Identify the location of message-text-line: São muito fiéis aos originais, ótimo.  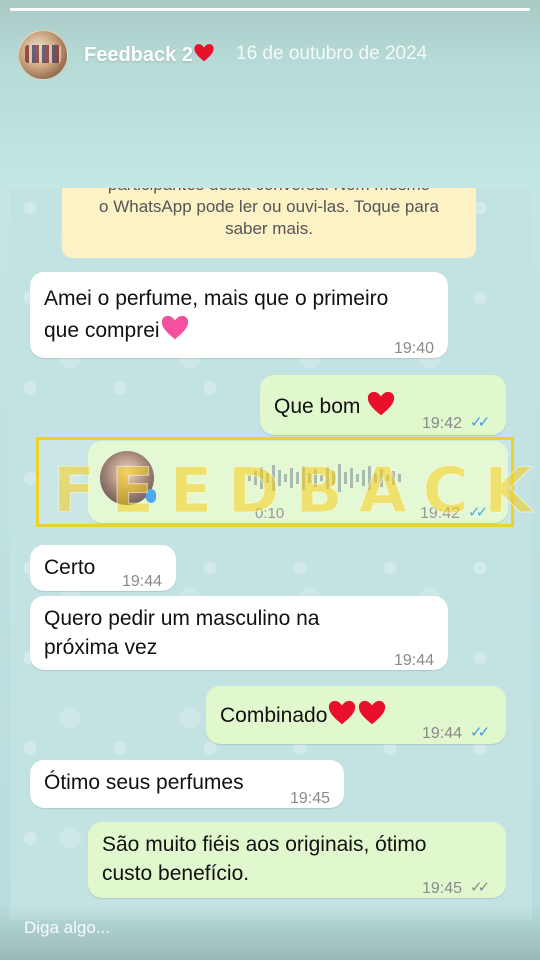
(264, 844).